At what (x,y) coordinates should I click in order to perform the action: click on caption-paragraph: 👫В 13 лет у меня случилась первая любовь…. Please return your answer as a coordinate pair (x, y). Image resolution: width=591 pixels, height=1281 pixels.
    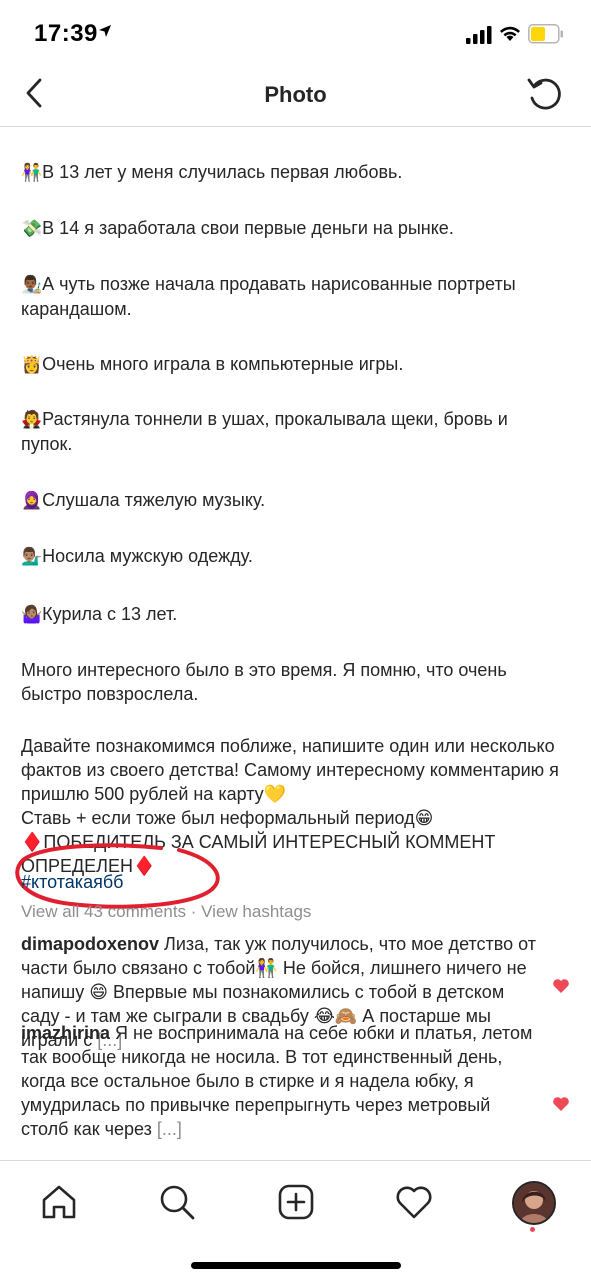
    Looking at the image, I should click on (212, 172).